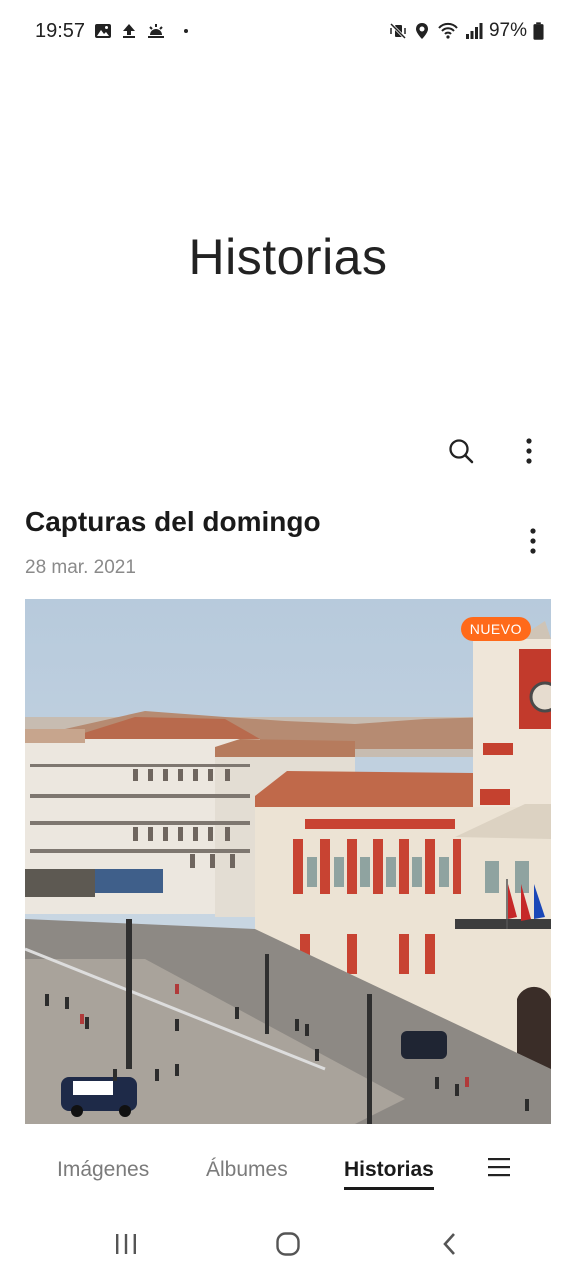 The width and height of the screenshot is (576, 1280). I want to click on hamburger-menu-button, so click(501, 1169).